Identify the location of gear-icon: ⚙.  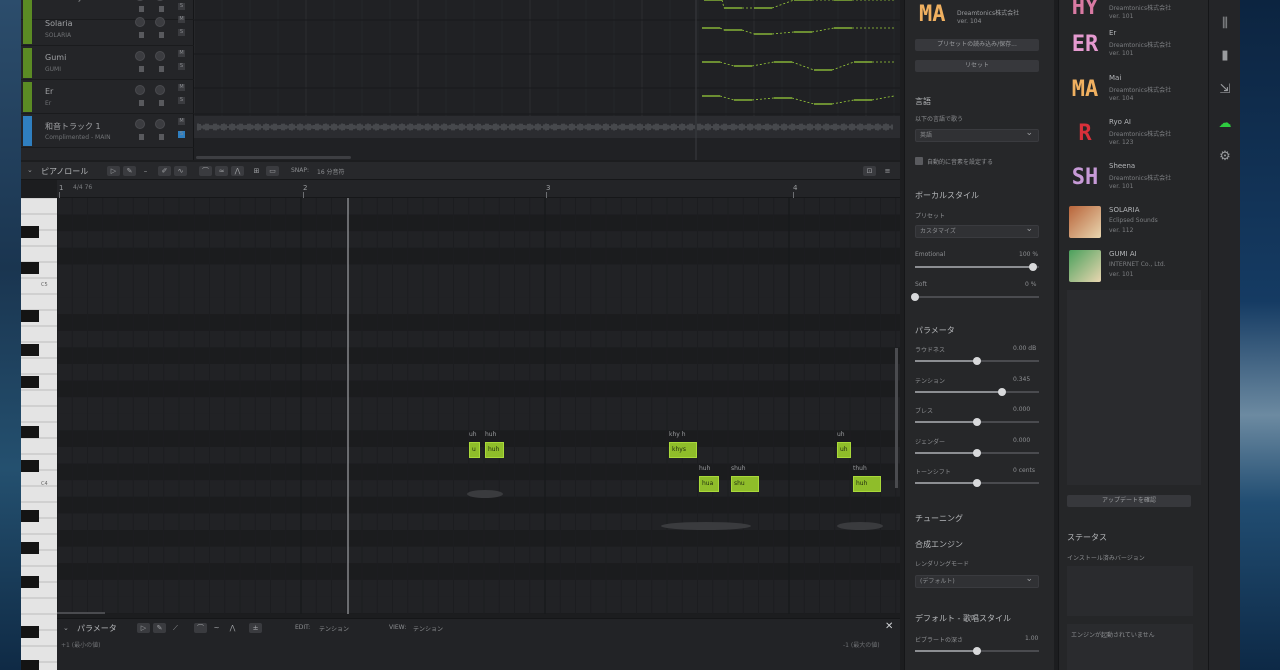
(1225, 157).